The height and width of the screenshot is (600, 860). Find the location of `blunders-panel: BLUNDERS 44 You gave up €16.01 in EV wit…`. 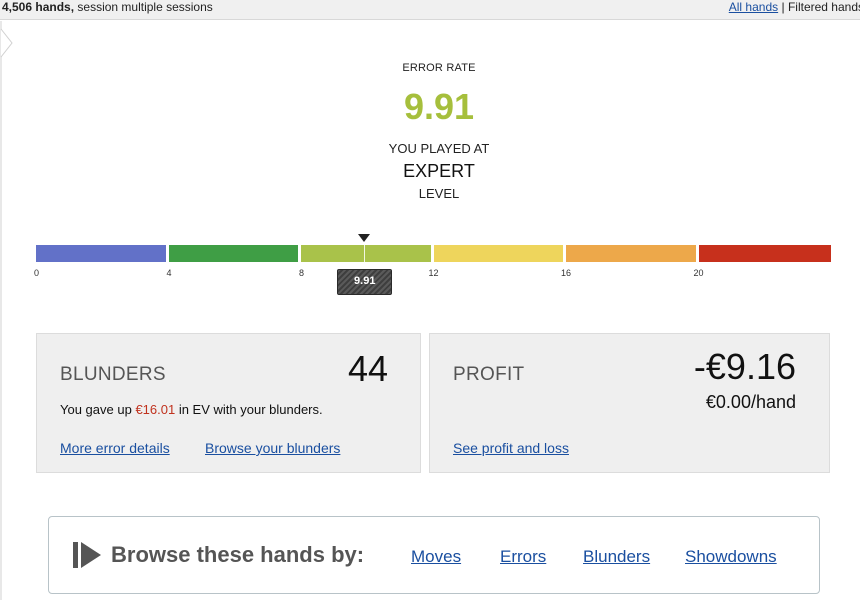

blunders-panel: BLUNDERS 44 You gave up €16.01 in EV wit… is located at coordinates (228, 403).